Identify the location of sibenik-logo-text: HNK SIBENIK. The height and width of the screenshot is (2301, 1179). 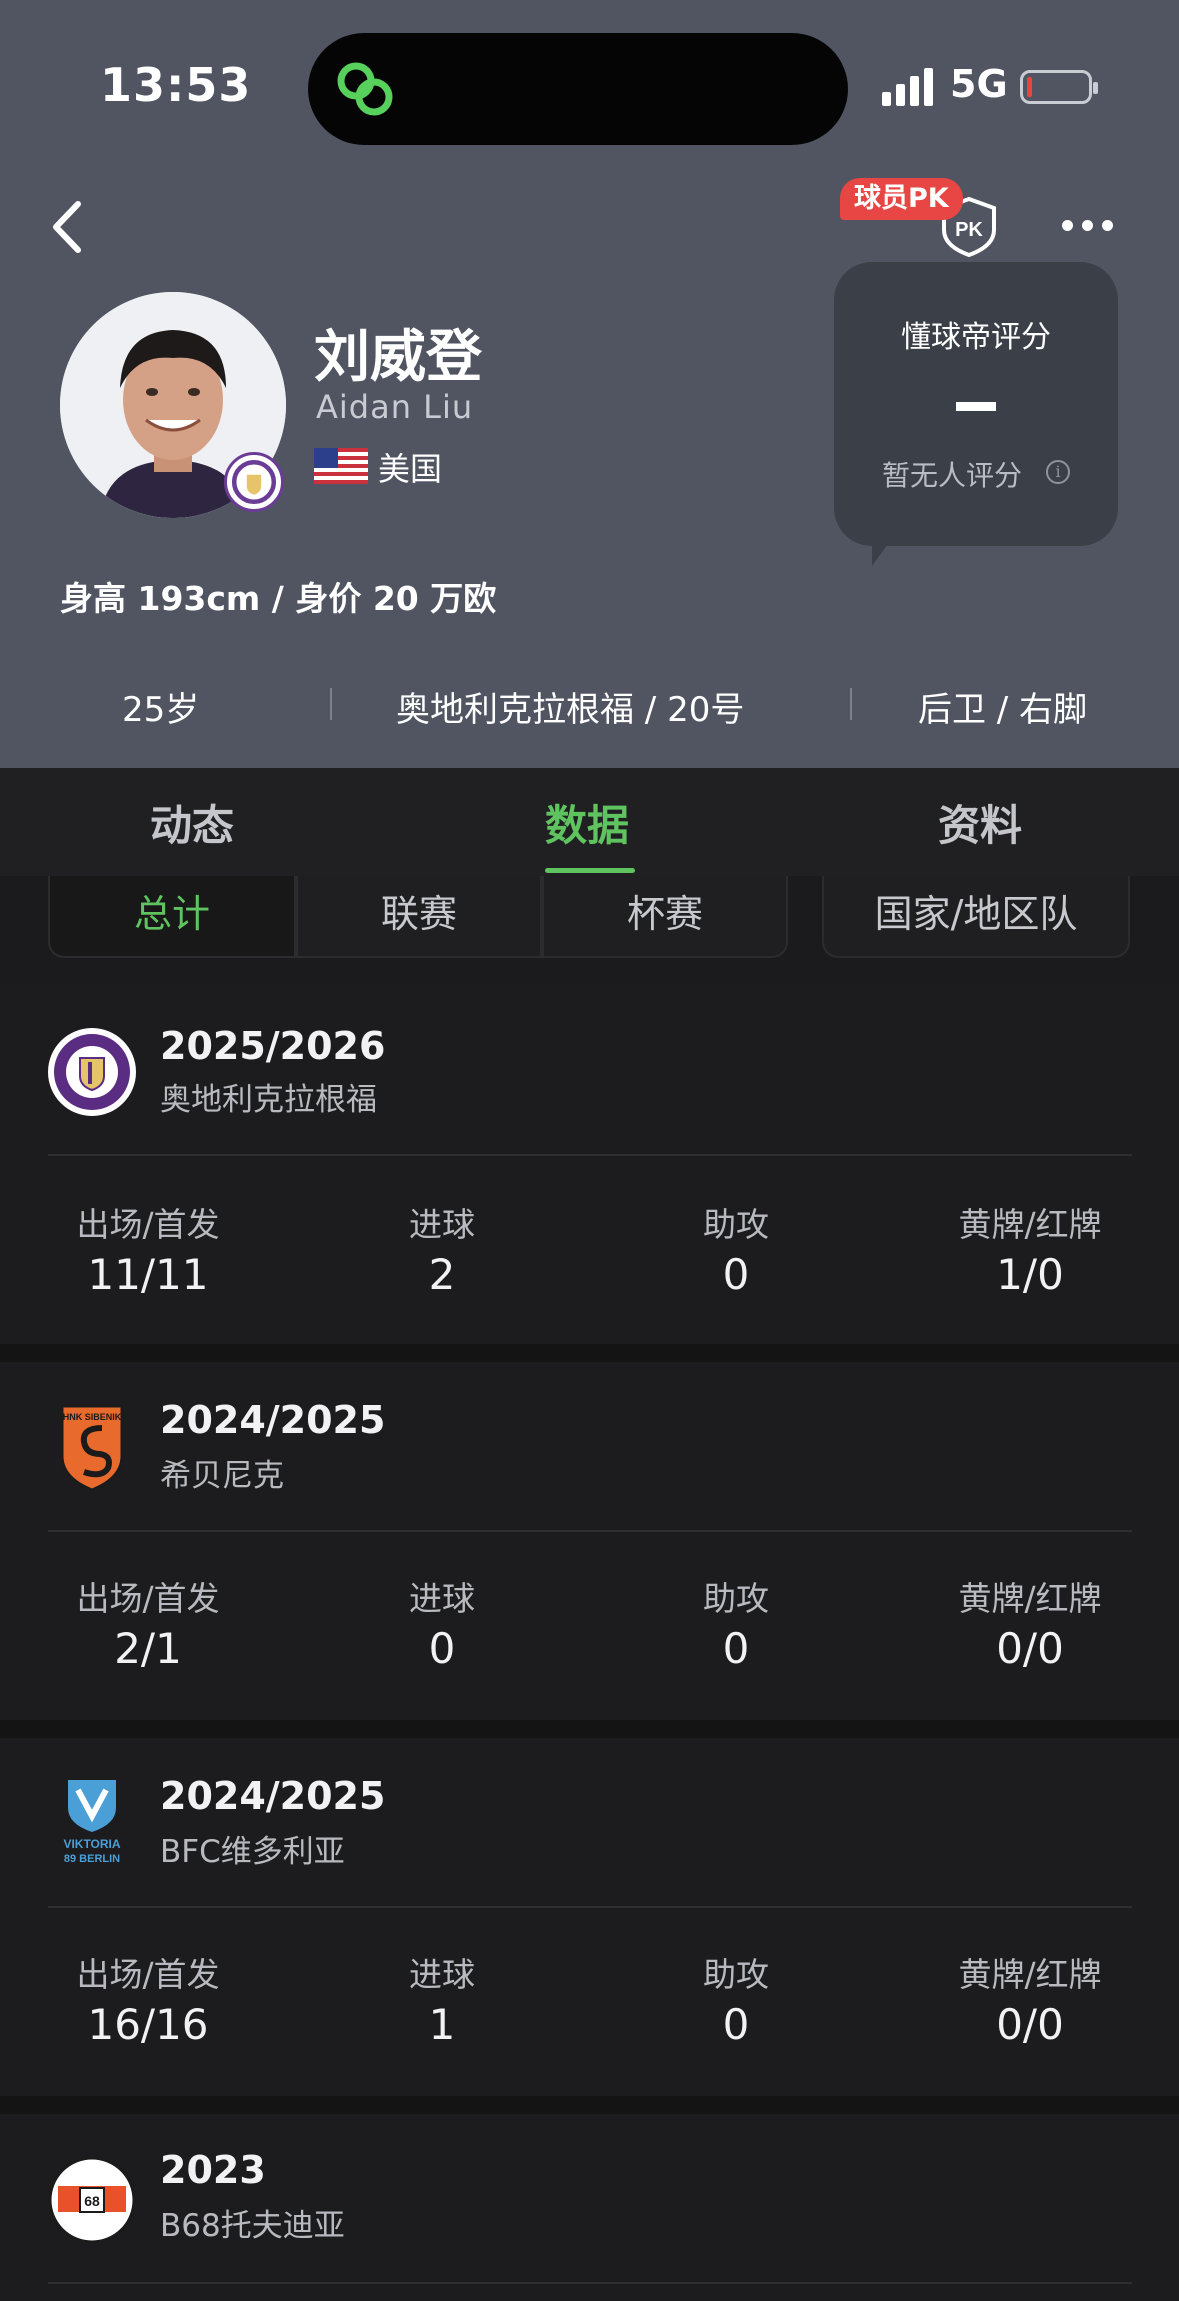
(92, 1417).